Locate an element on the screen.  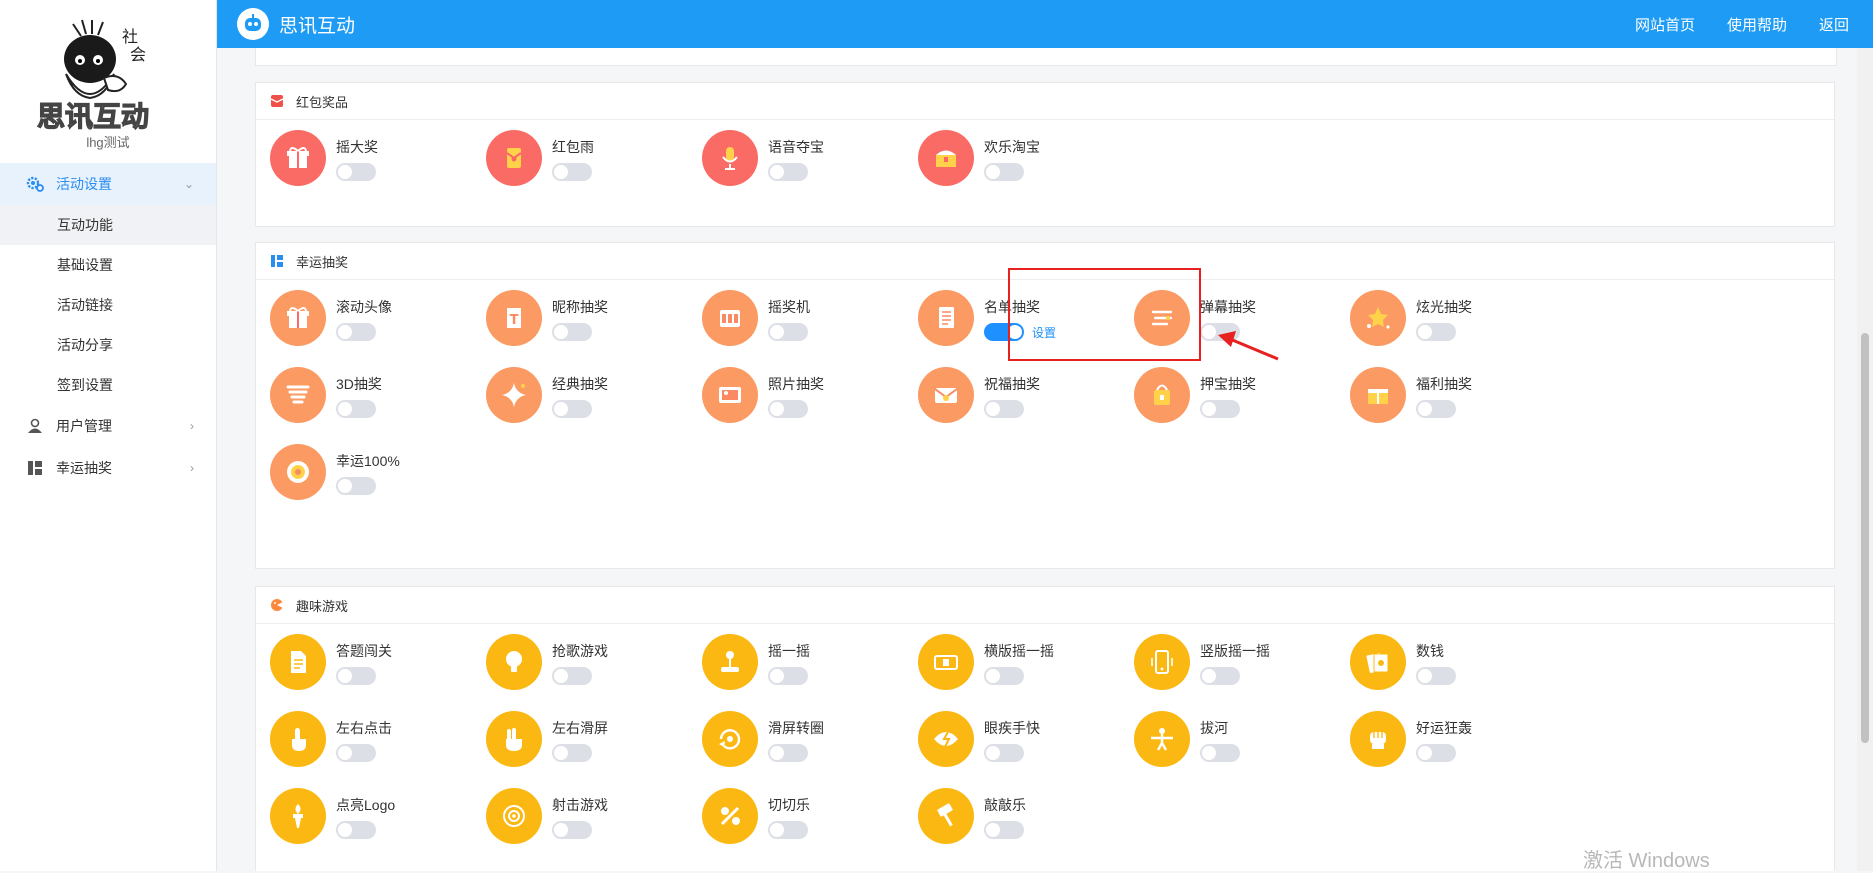
nav-back-link: 返回 is located at coordinates (1834, 24).